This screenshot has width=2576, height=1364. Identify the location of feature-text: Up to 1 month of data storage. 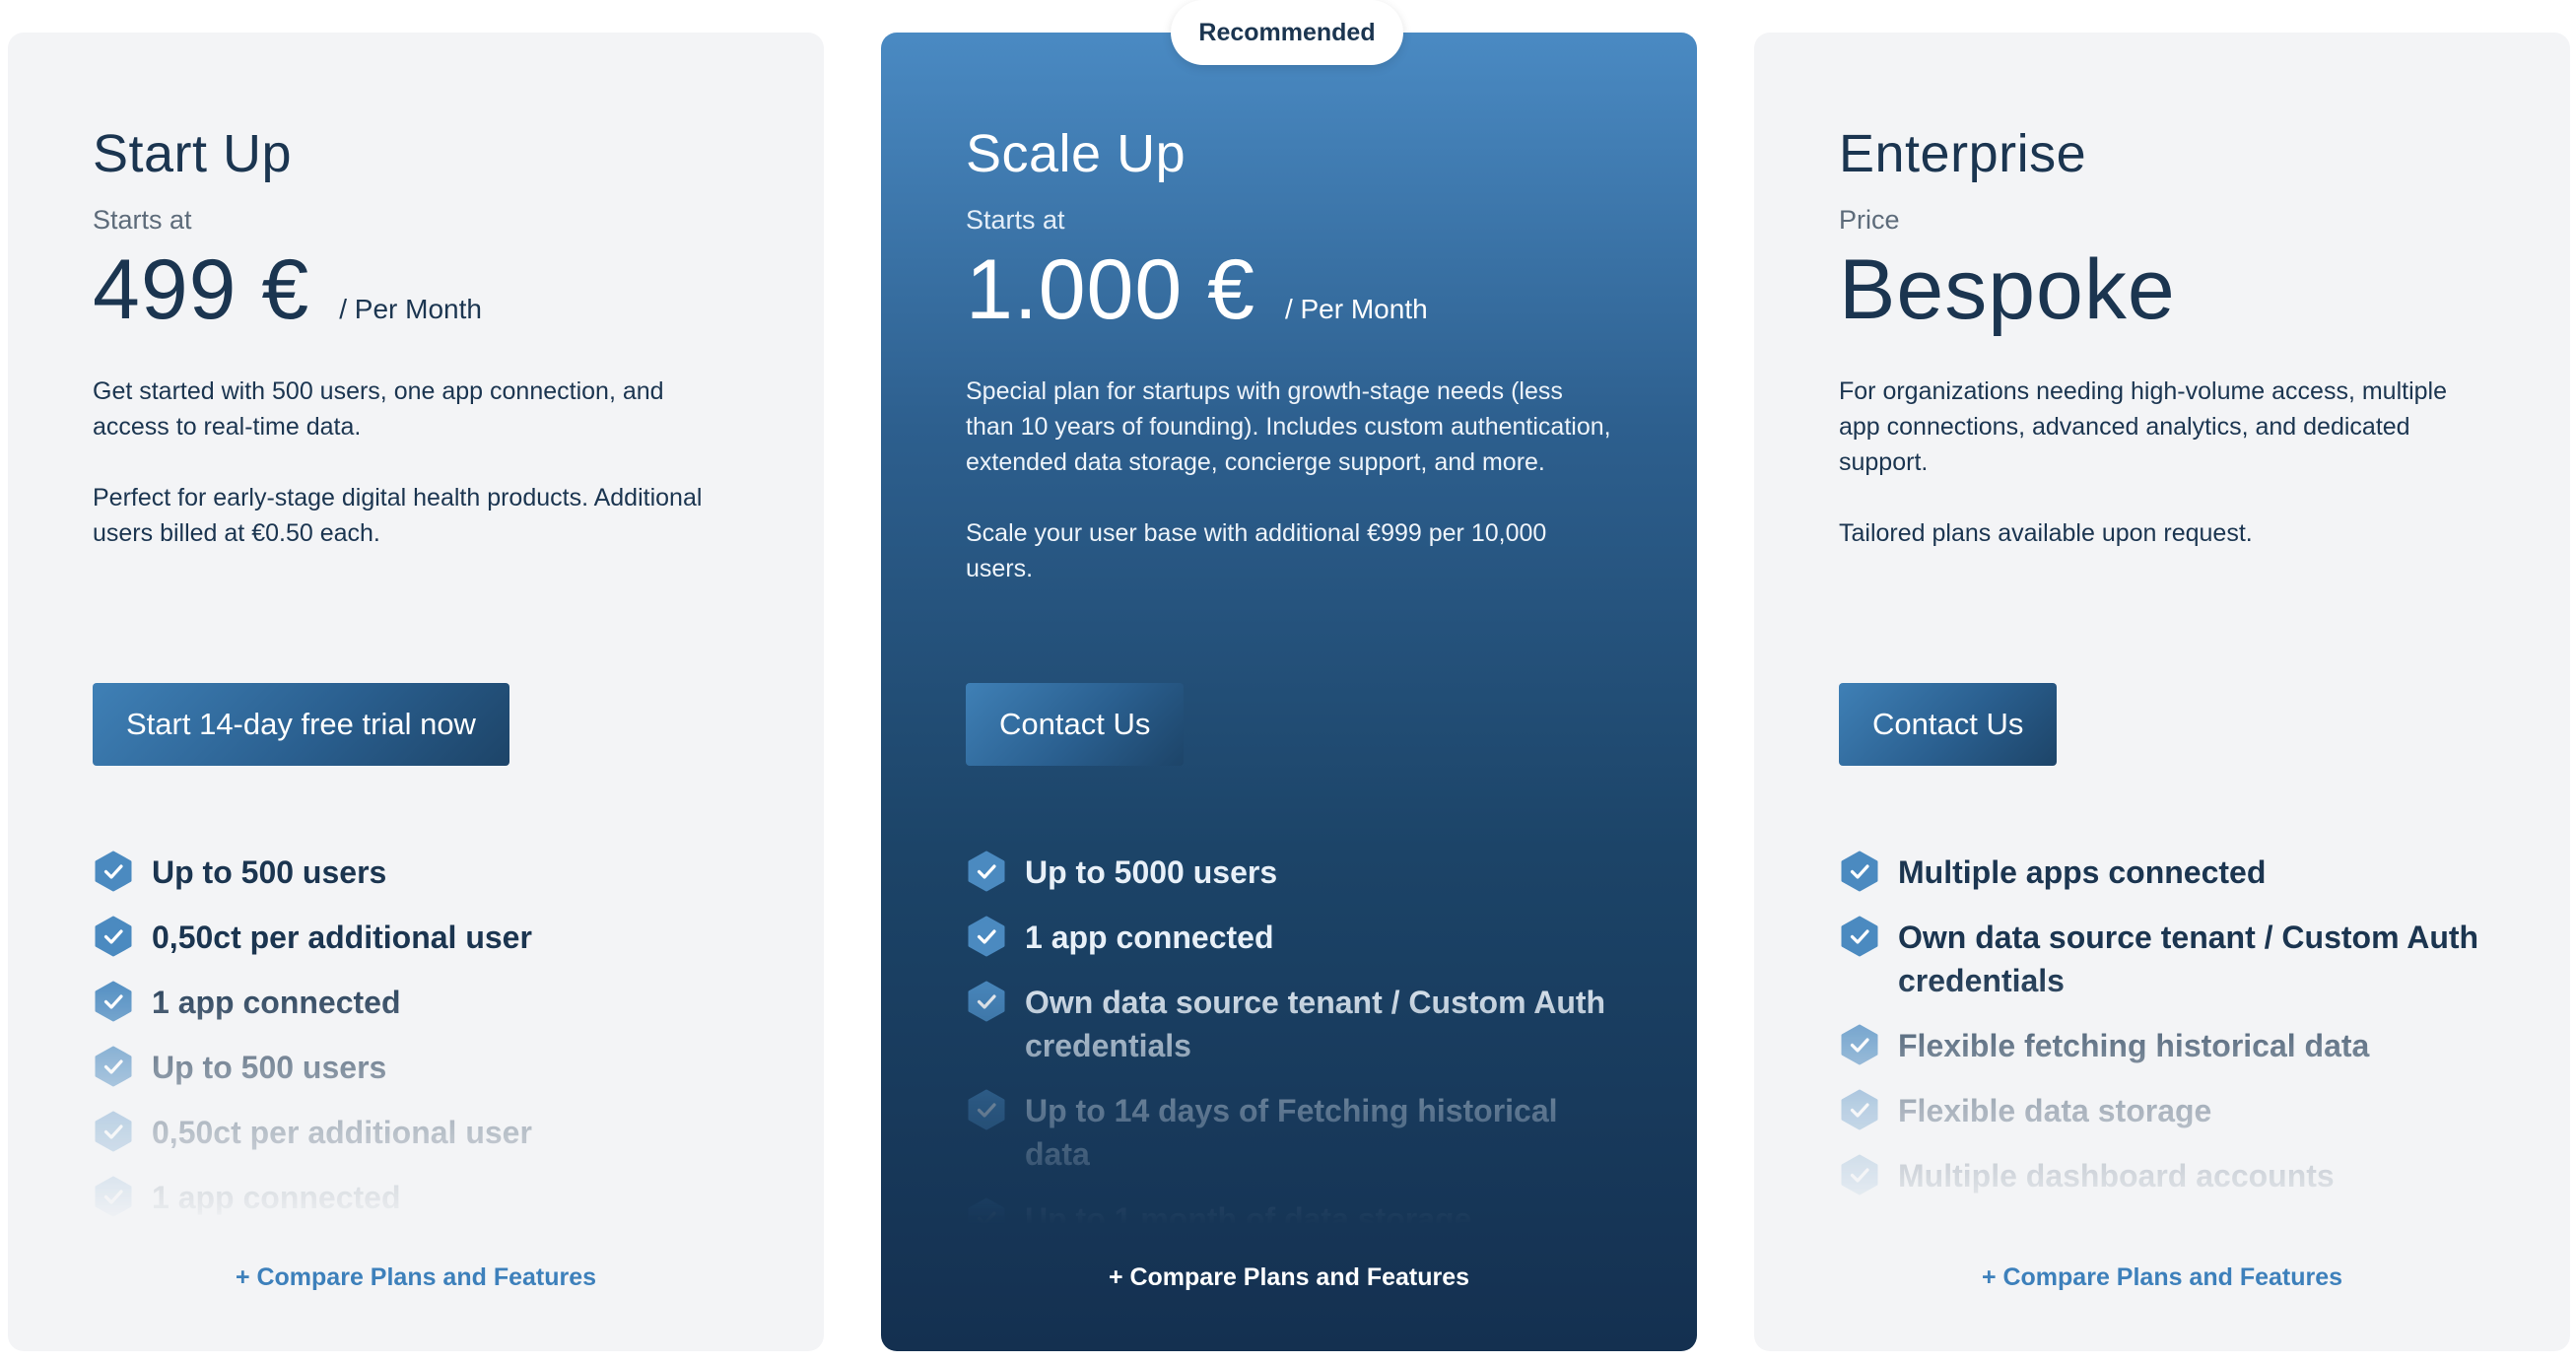
(1248, 1213).